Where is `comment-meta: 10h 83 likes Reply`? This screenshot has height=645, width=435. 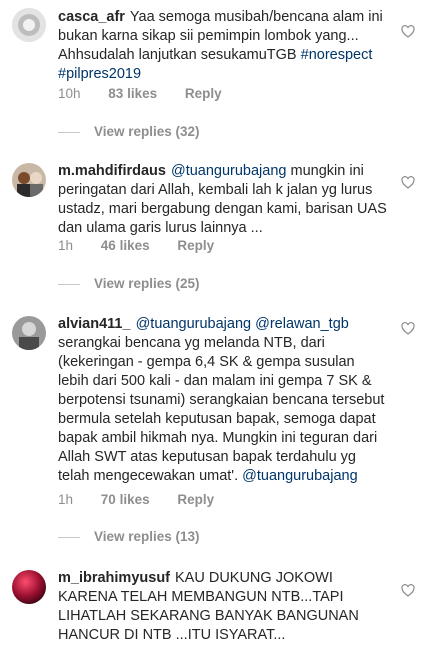
comment-meta: 10h 83 likes Reply is located at coordinates (152, 93).